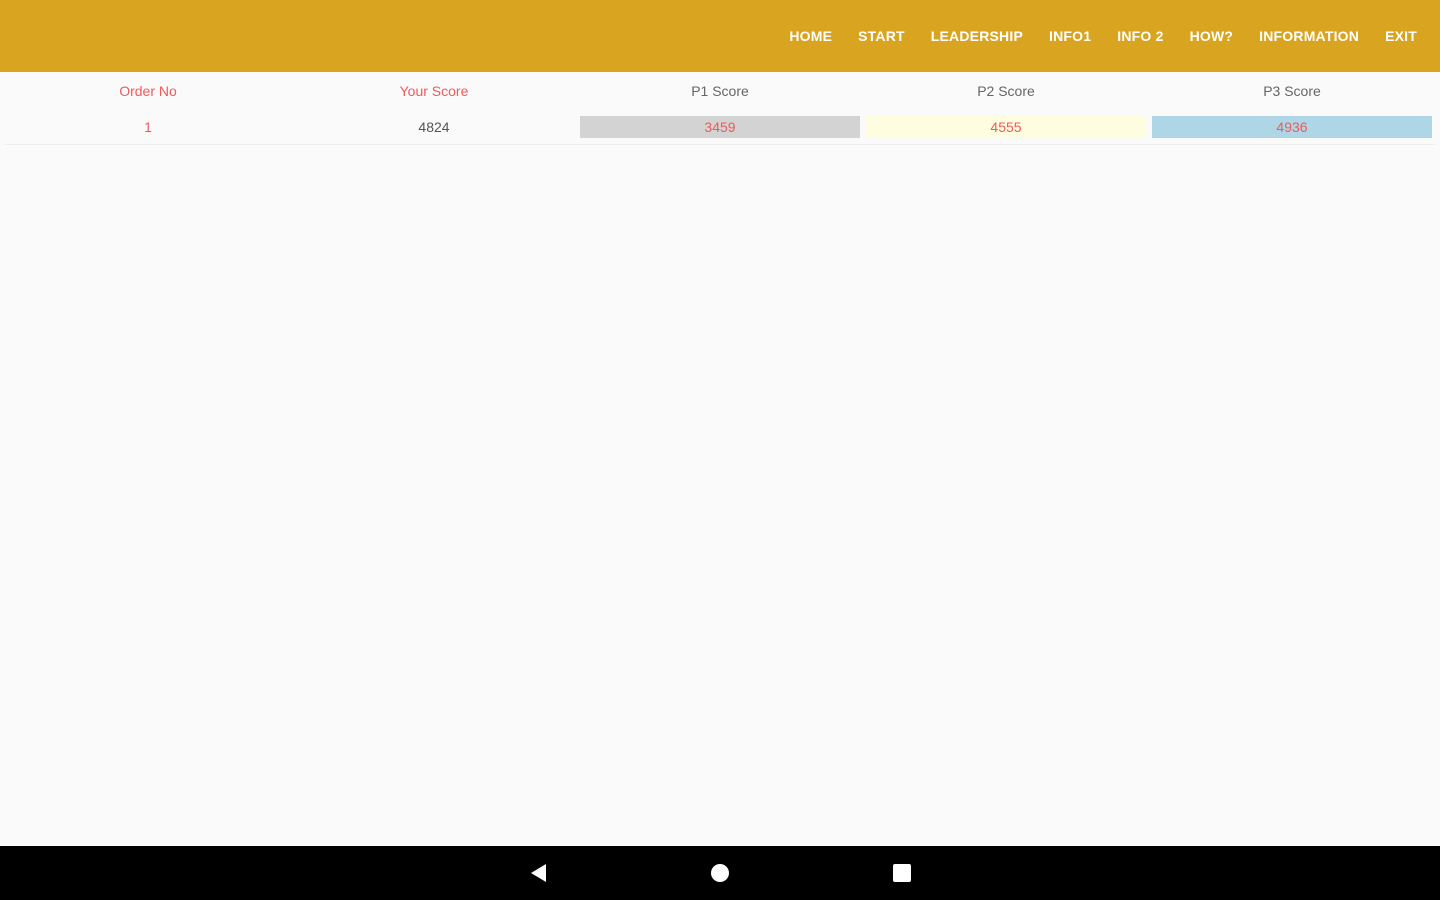 This screenshot has width=1440, height=900. Describe the element at coordinates (434, 91) in the screenshot. I see `header-your-score: Your Score` at that location.